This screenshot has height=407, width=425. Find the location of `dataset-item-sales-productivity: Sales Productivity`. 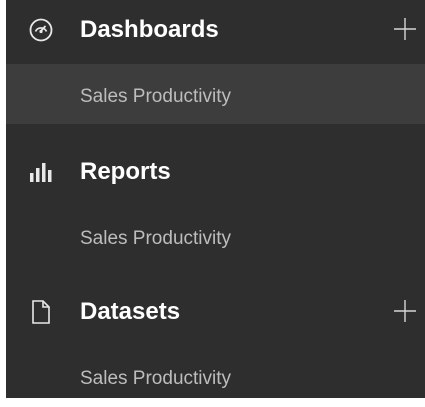

dataset-item-sales-productivity: Sales Productivity is located at coordinates (215, 376).